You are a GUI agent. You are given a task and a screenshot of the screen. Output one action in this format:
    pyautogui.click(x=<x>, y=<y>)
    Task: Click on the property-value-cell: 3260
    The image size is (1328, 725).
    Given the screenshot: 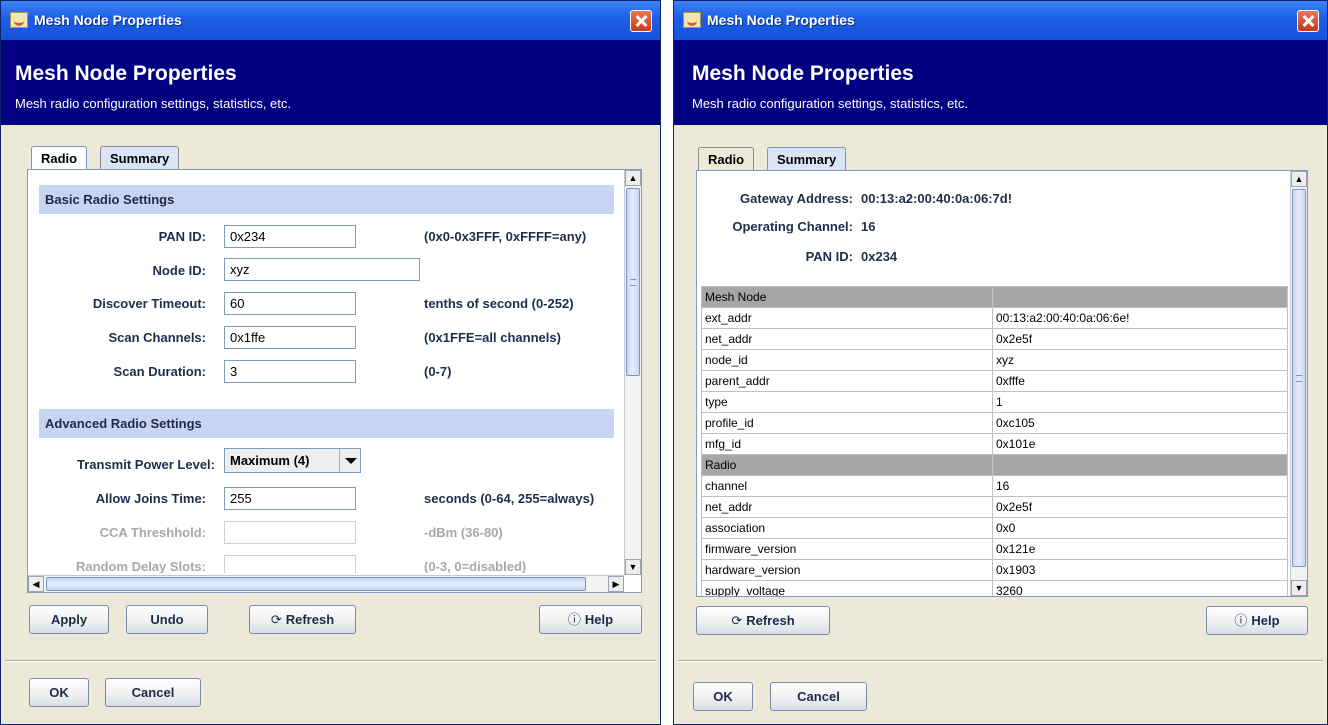 What is the action you would take?
    pyautogui.click(x=1140, y=588)
    